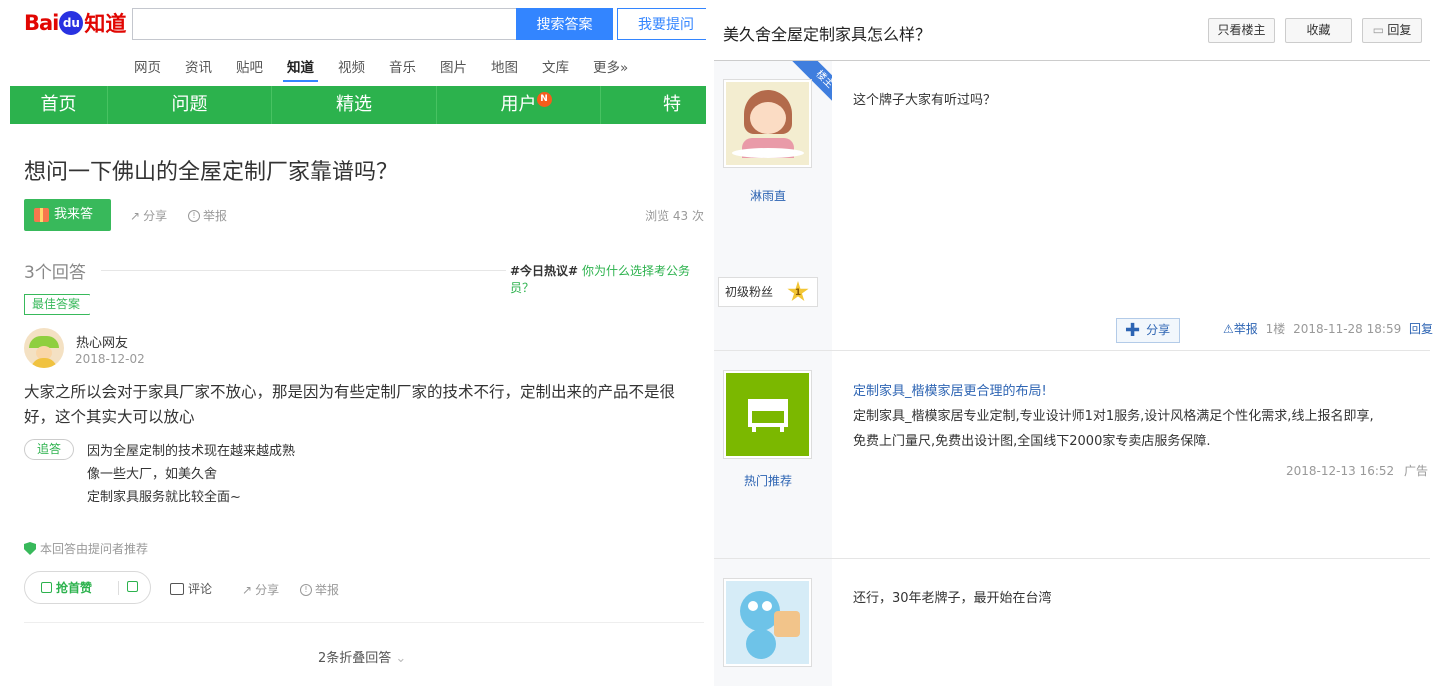 The height and width of the screenshot is (686, 1440). I want to click on upvote-label: 抢首赞, so click(74, 588).